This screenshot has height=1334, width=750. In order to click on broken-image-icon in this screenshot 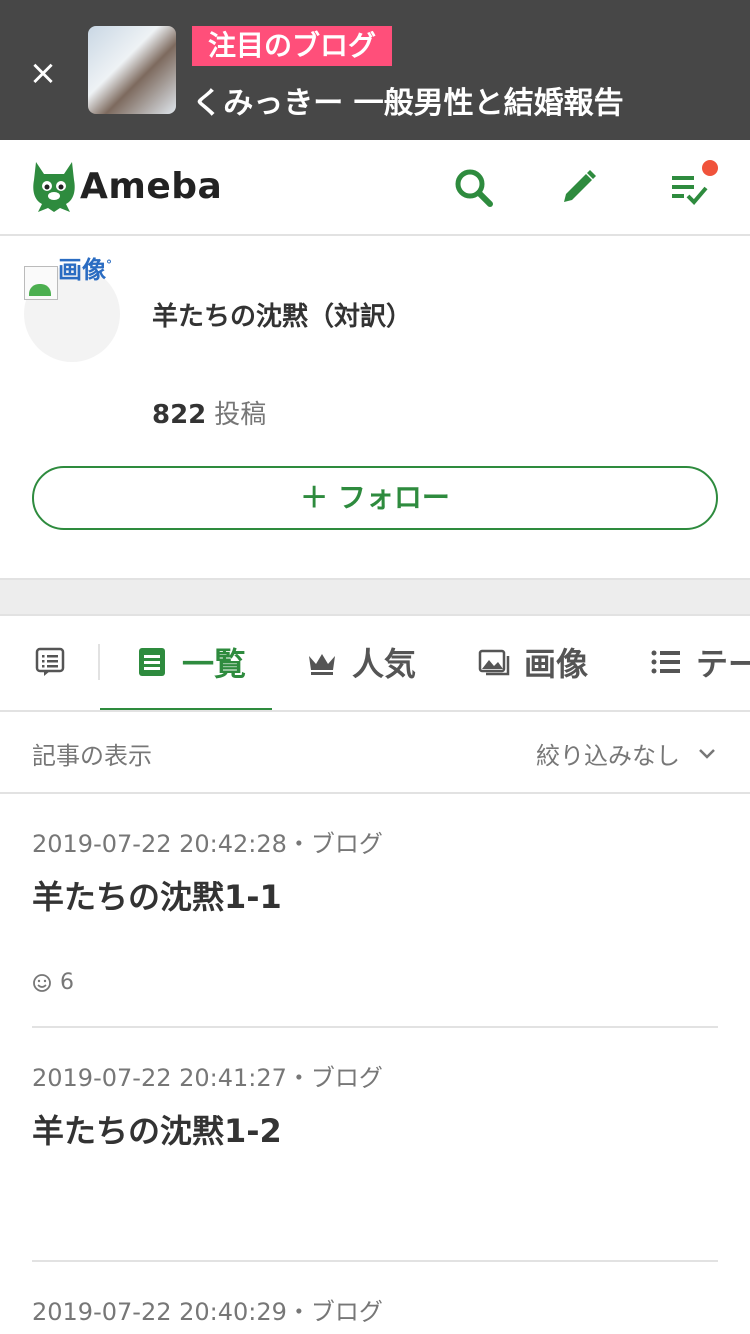, I will do `click(41, 283)`.